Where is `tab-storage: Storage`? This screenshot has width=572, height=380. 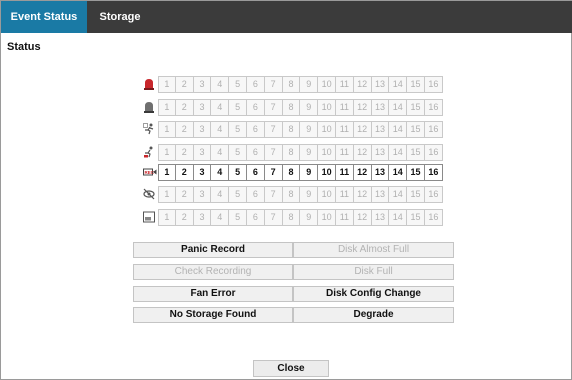 tab-storage: Storage is located at coordinates (120, 17).